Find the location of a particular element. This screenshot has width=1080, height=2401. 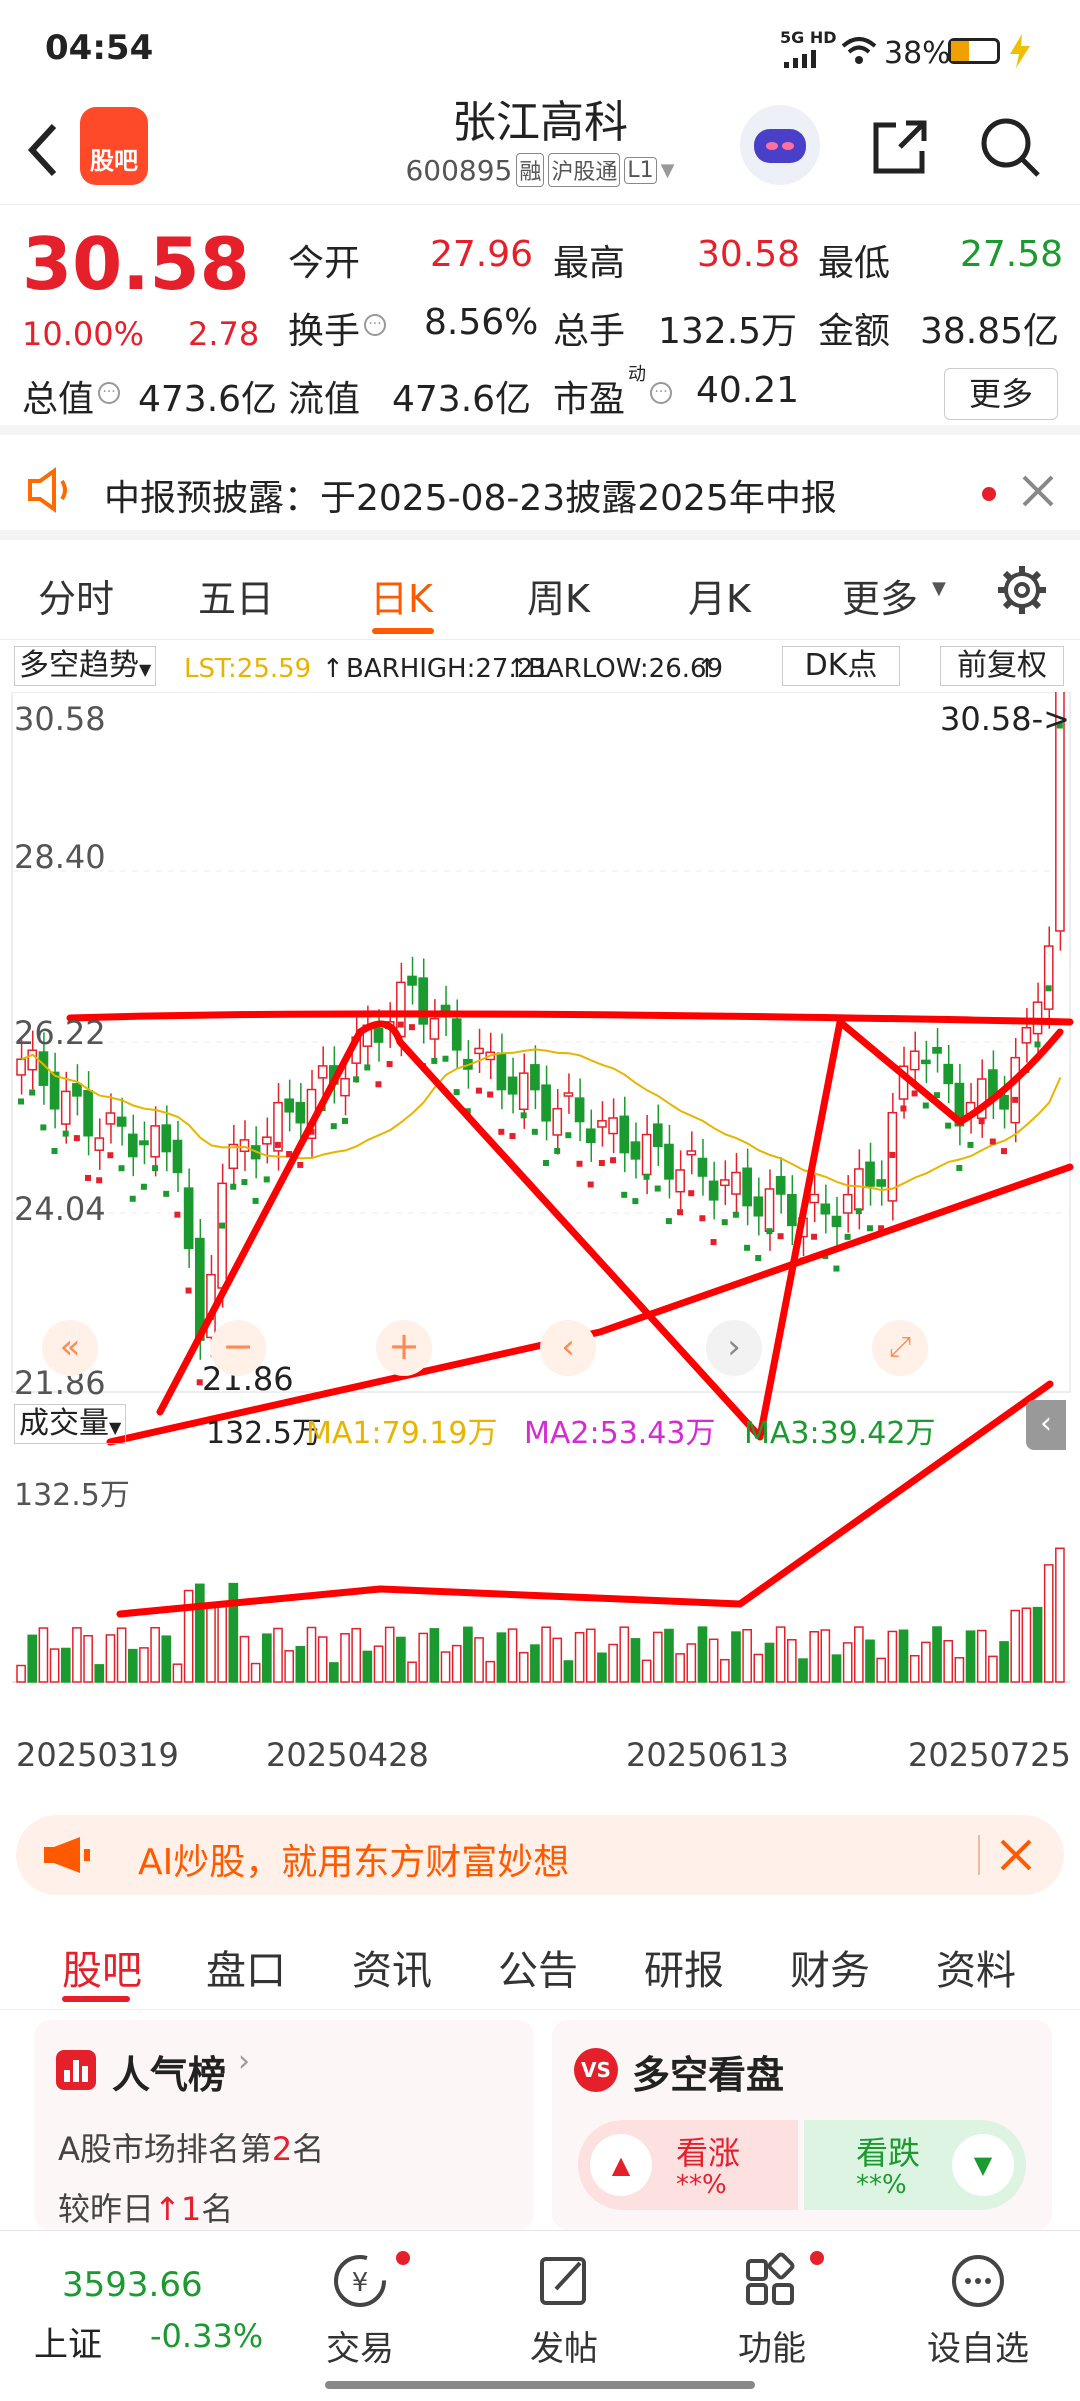

long-short-card: VS 多空看盘 ▲ 看涨 **% 看跌 **% ▼ is located at coordinates (802, 2125).